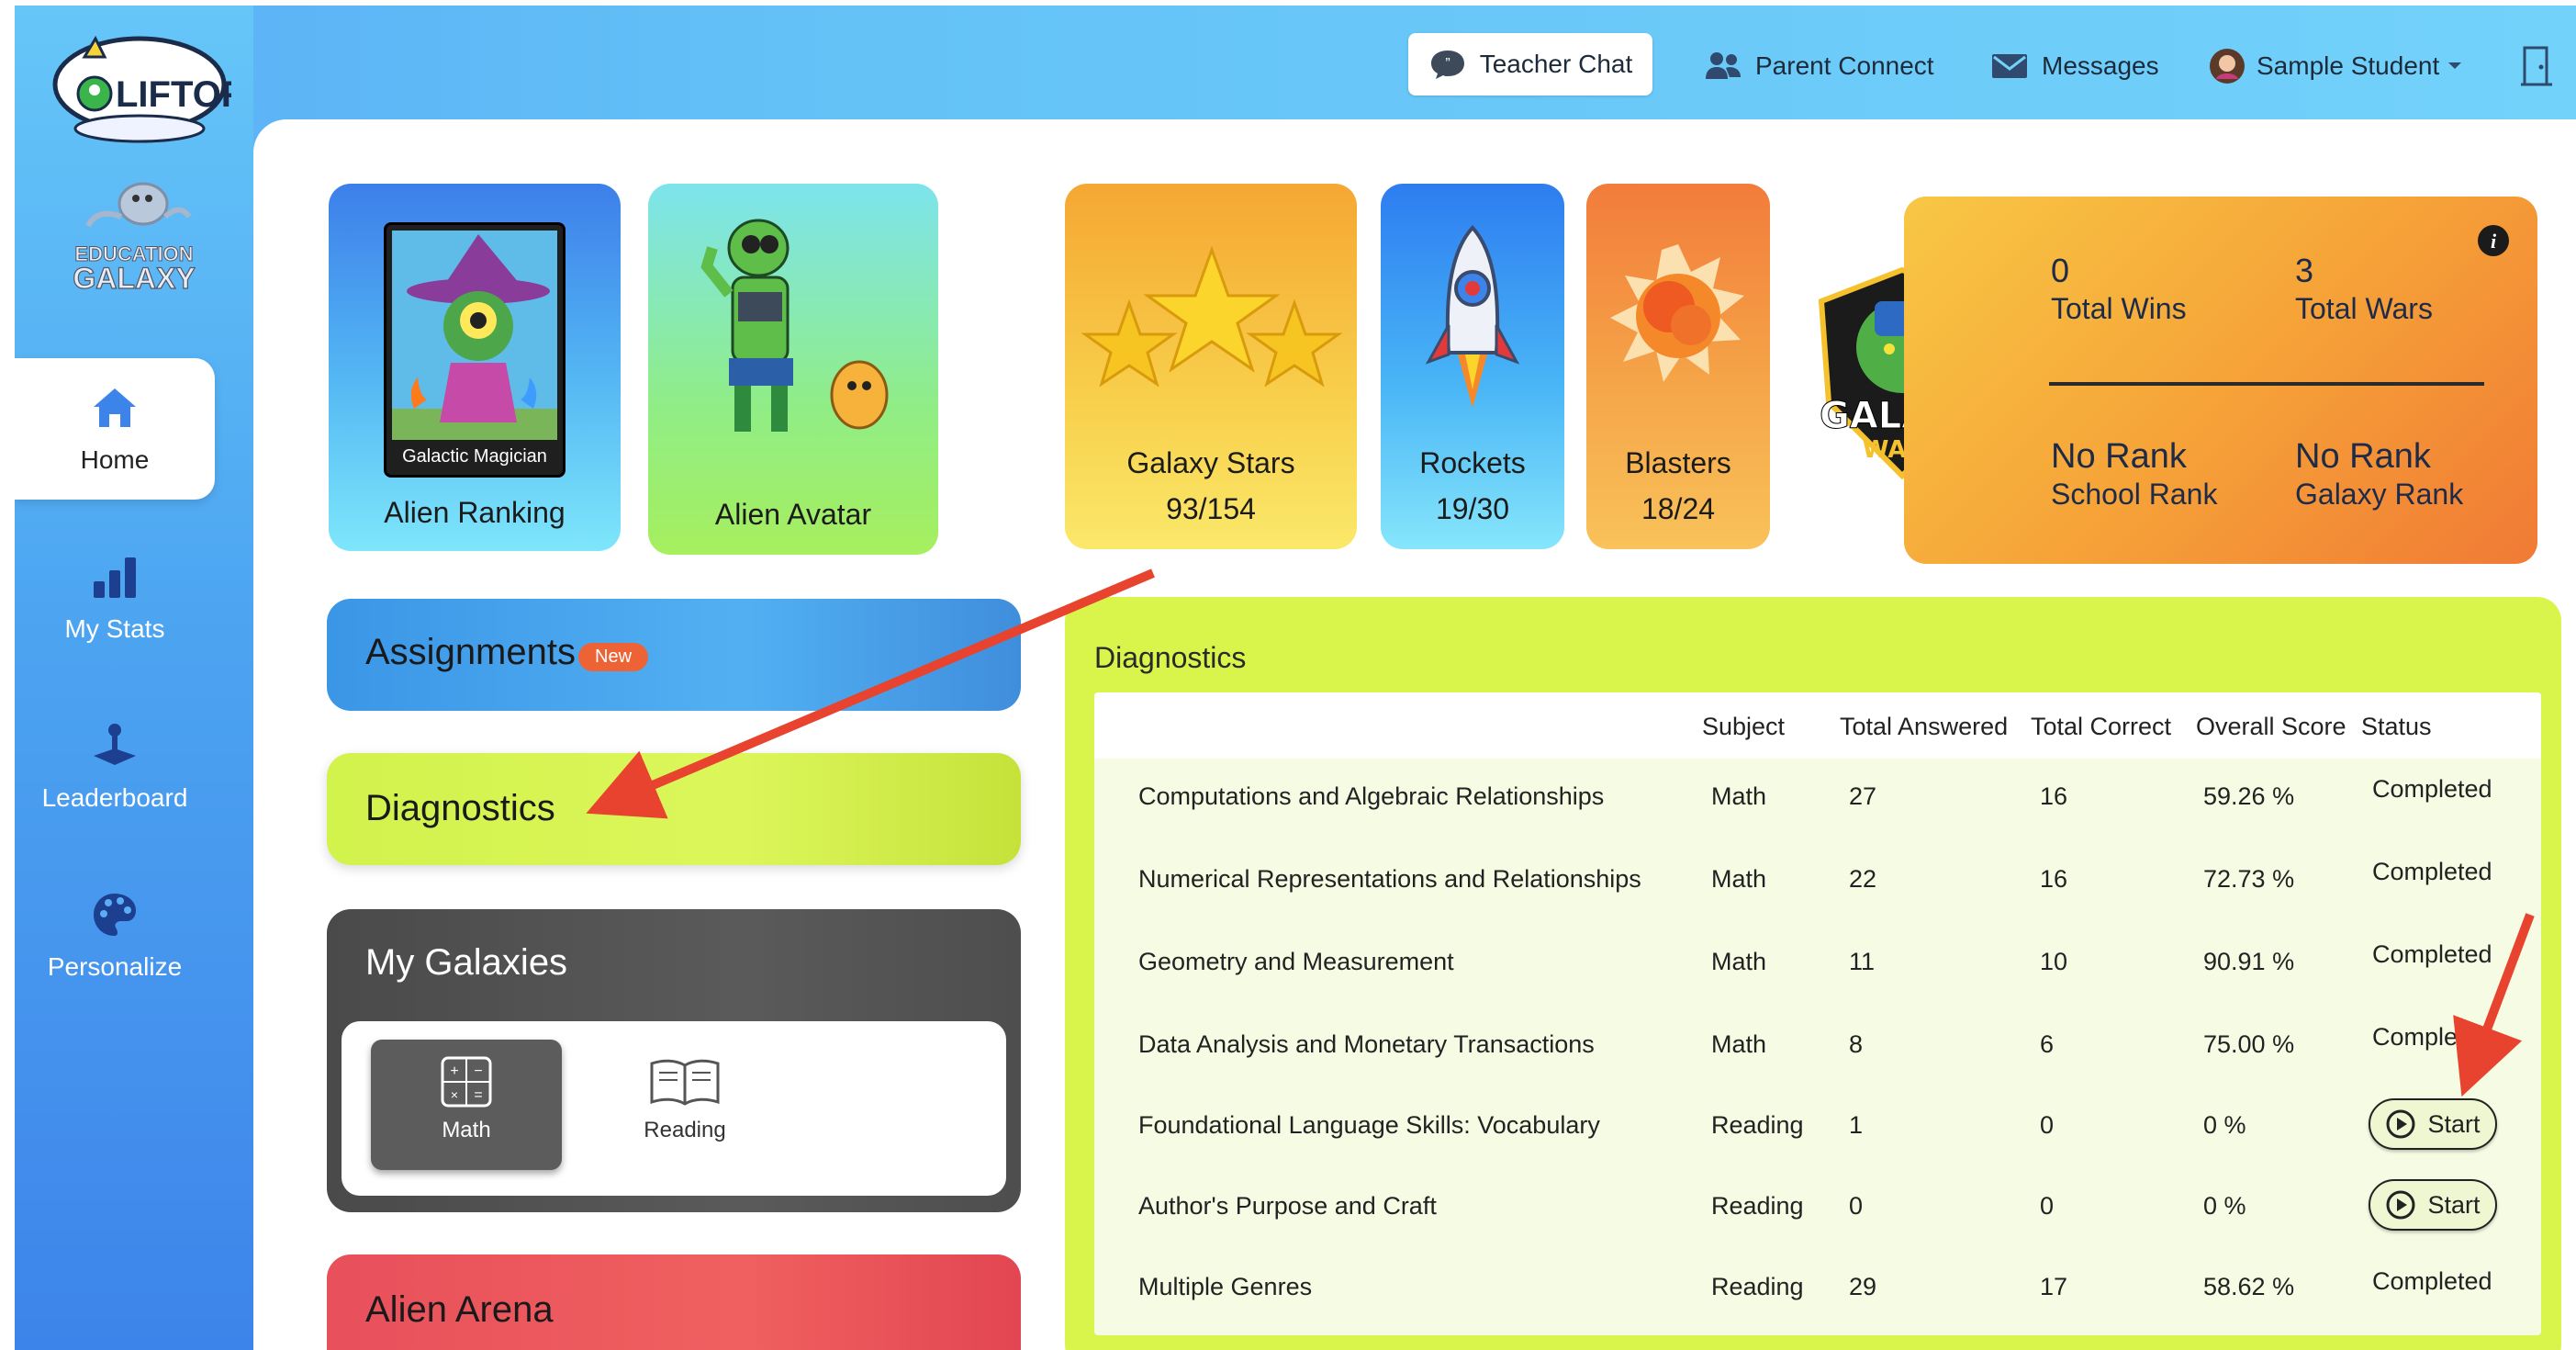 This screenshot has height=1350, width=2576. What do you see at coordinates (2379, 494) in the screenshot?
I see `galaxy-rank-label: Galaxy Rank` at bounding box center [2379, 494].